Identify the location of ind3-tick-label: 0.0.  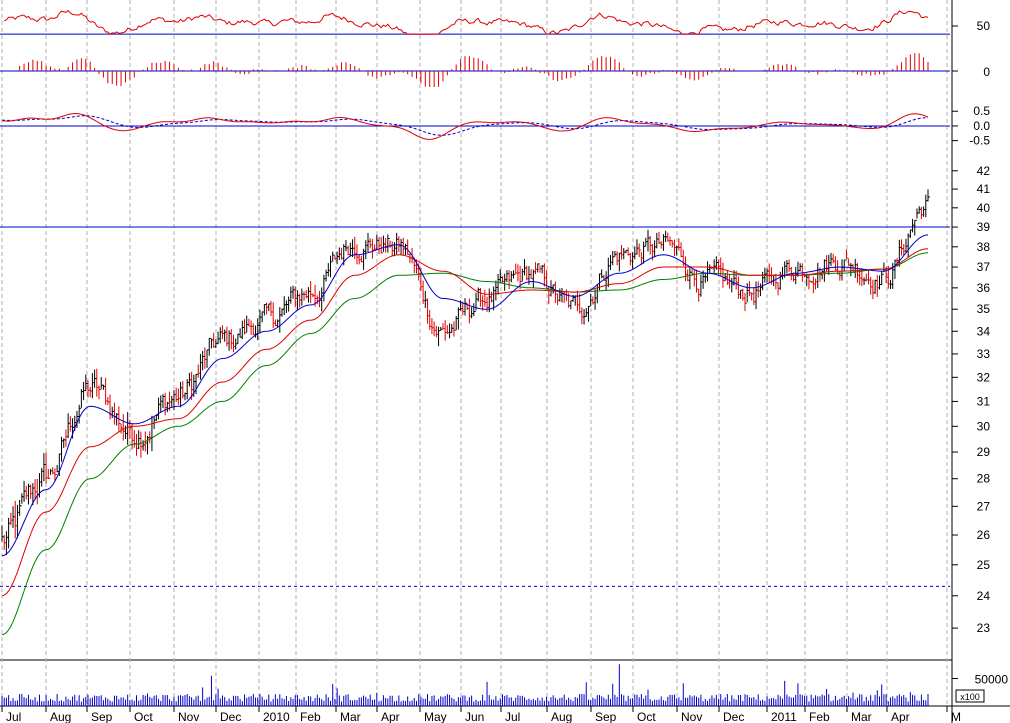
(981, 126).